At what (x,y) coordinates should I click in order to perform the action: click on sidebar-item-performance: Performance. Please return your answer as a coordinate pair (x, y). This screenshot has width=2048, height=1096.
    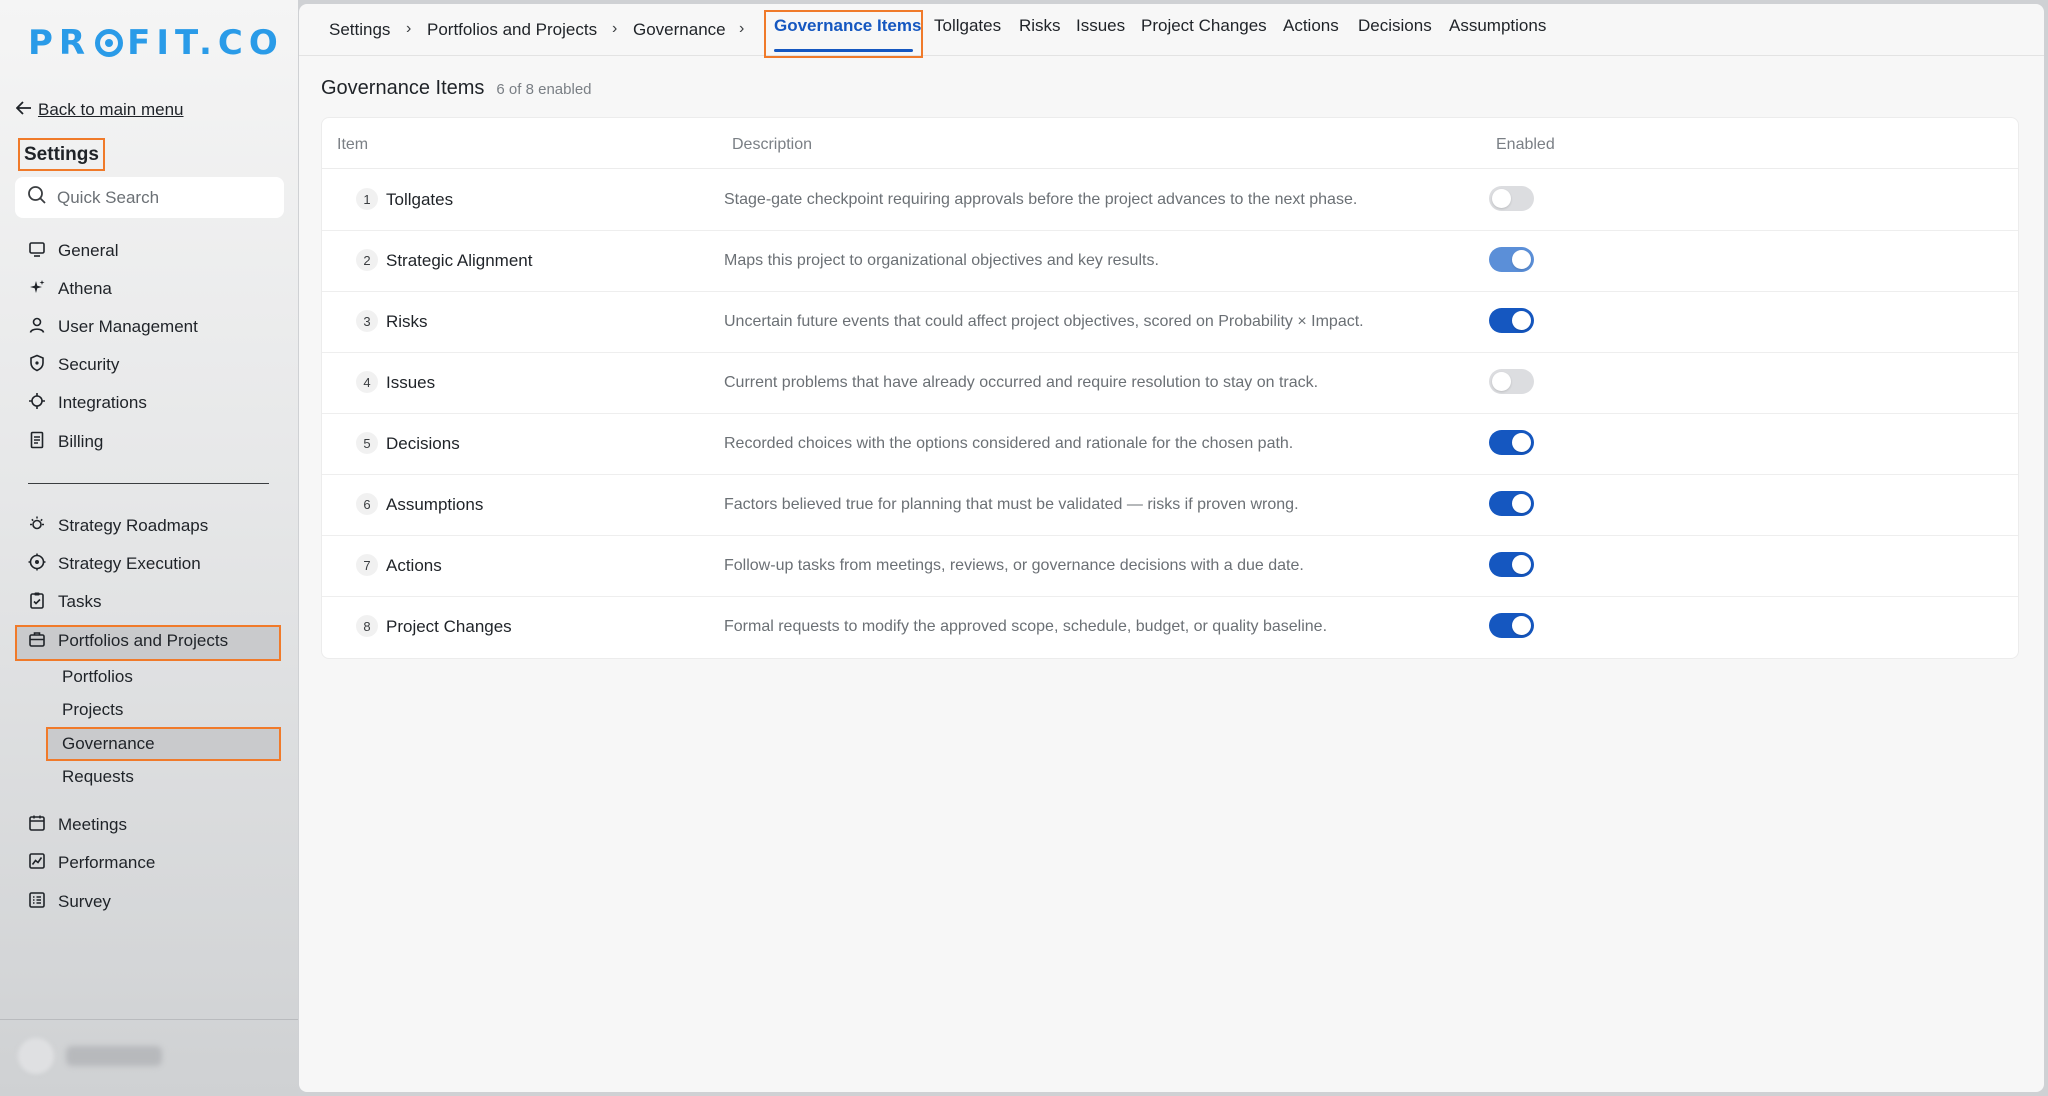
    Looking at the image, I should click on (91, 863).